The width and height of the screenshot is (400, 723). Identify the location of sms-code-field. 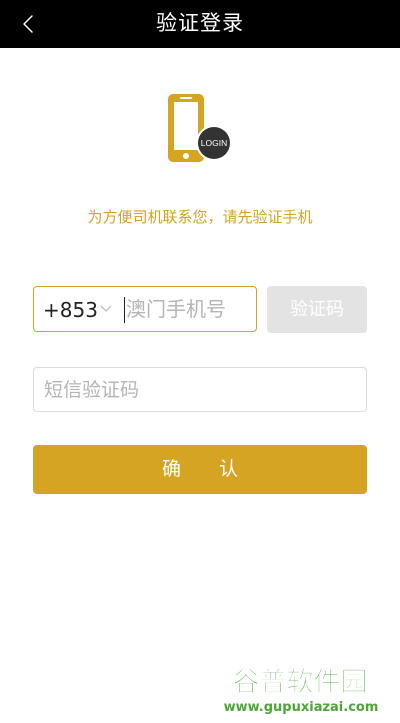
(200, 389).